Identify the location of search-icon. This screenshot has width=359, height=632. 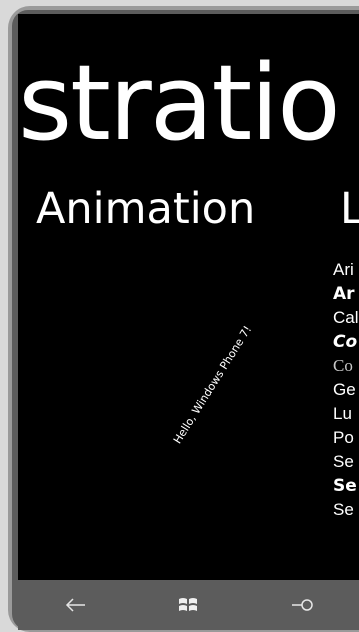
(302, 605).